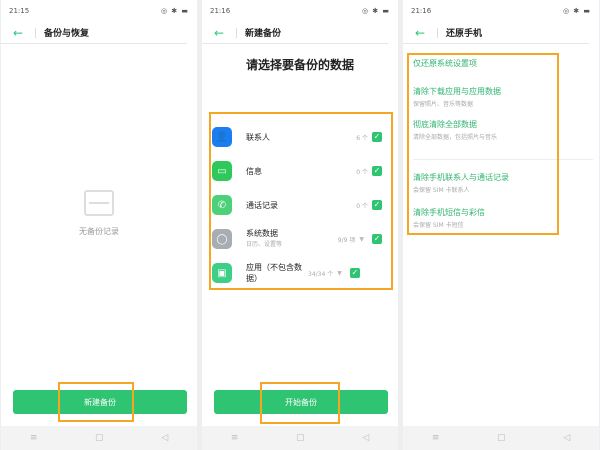 The height and width of the screenshot is (450, 600). What do you see at coordinates (67, 34) in the screenshot?
I see `page-title: 备份与恢复` at bounding box center [67, 34].